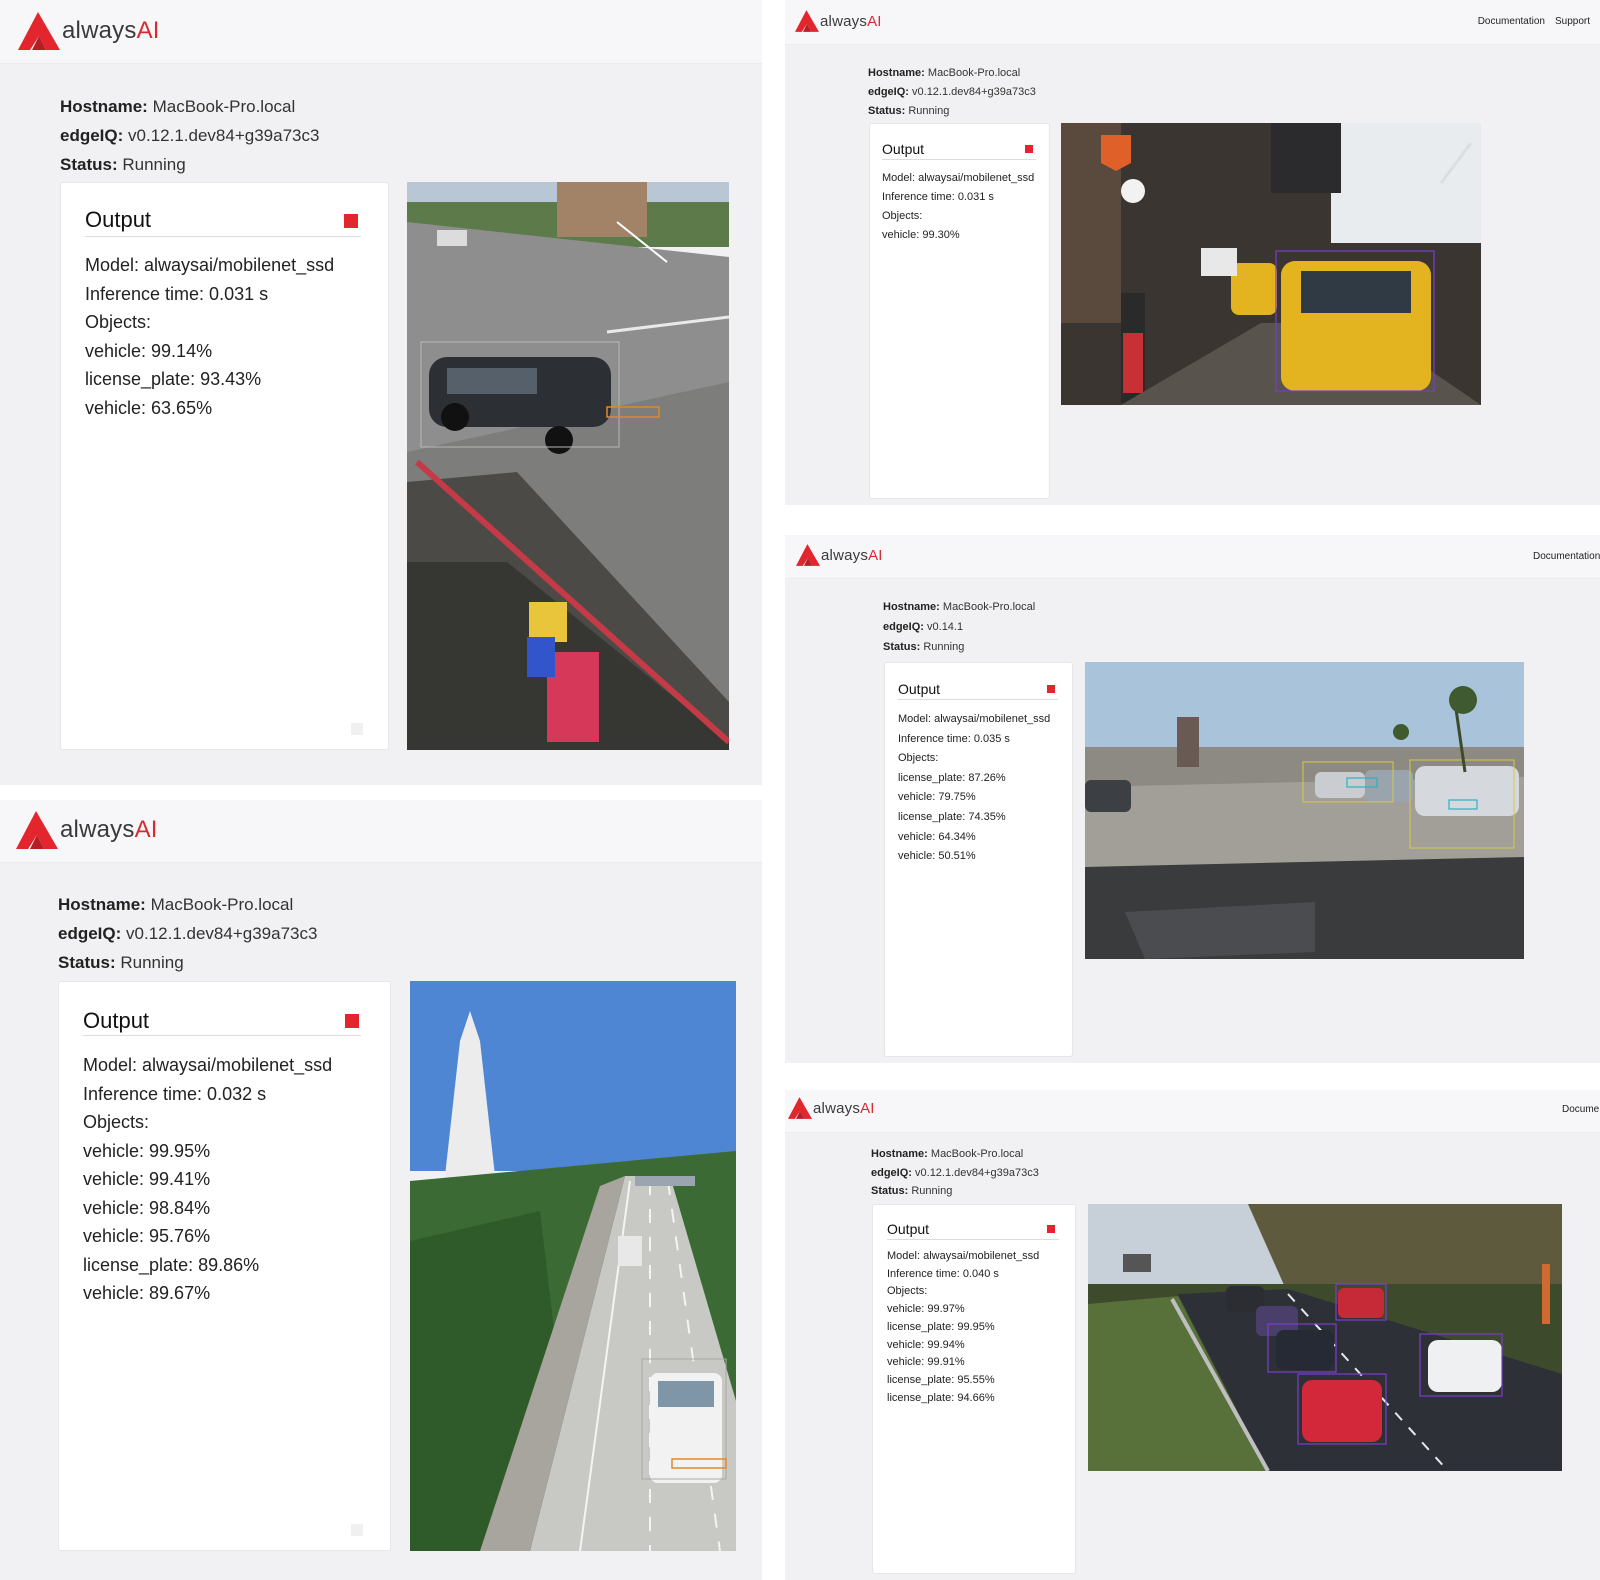 This screenshot has width=1600, height=1580. I want to click on top-nav: Documentation Support, so click(1534, 21).